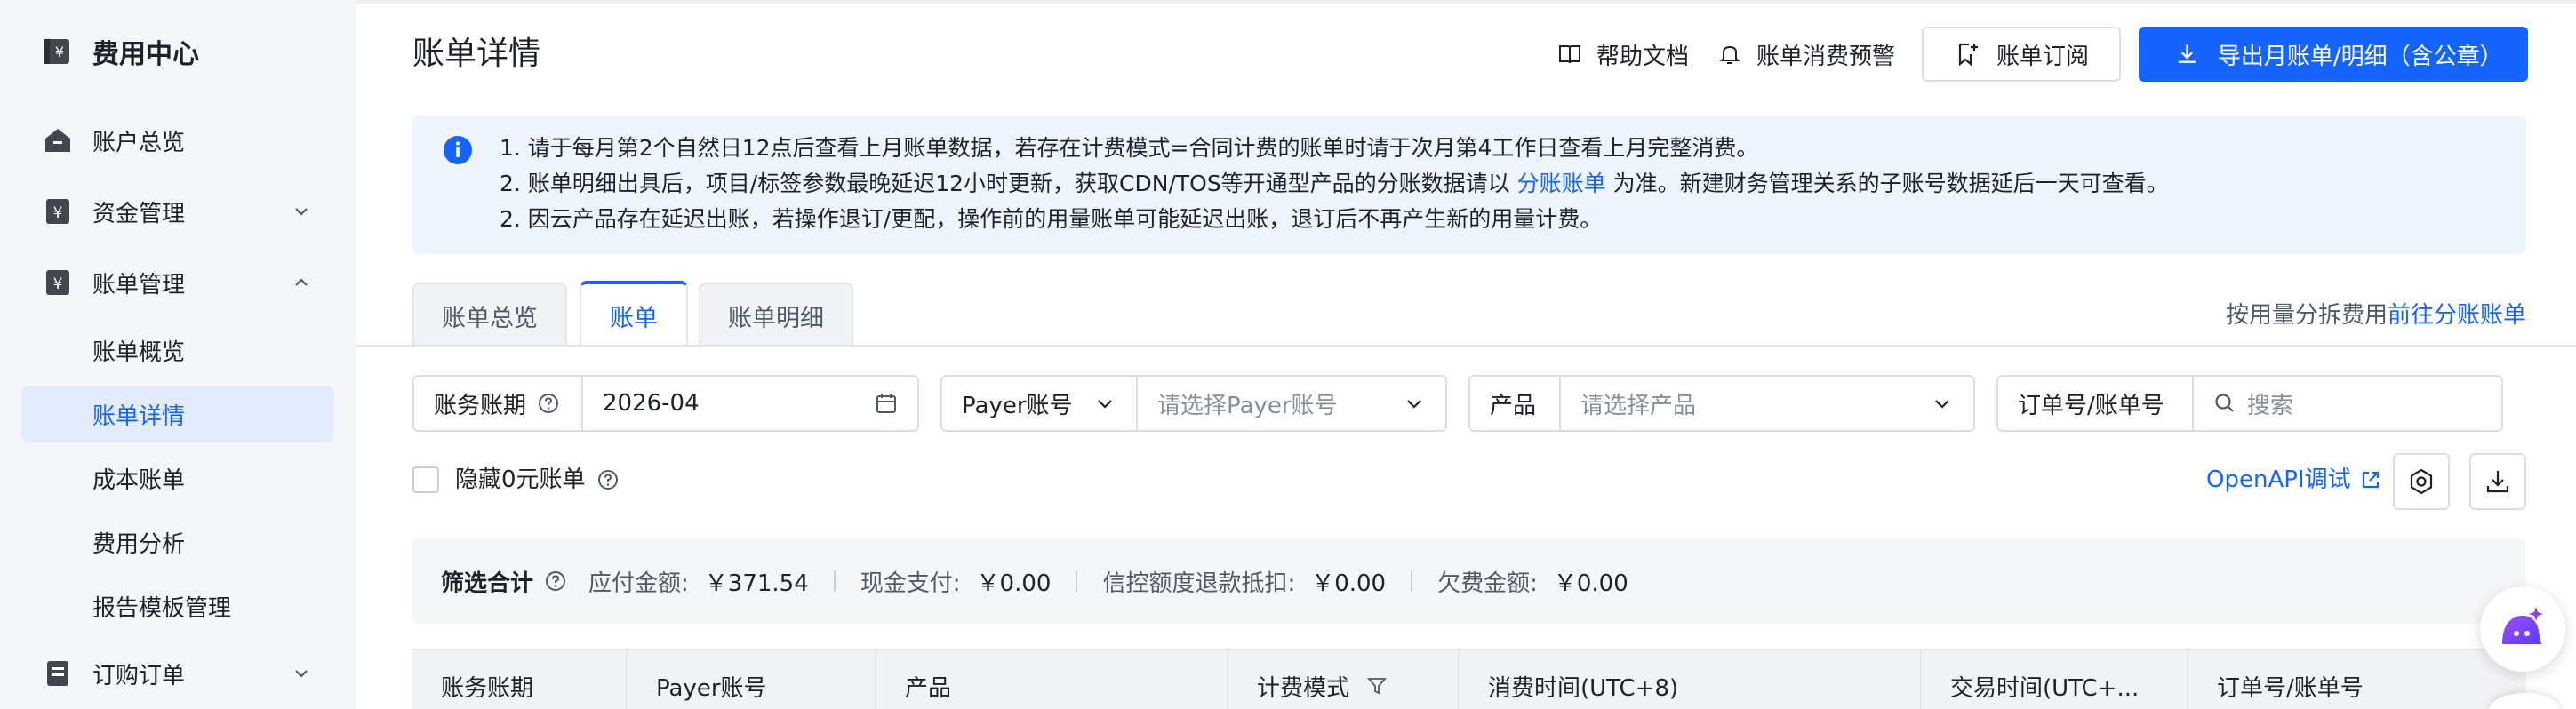  Describe the element at coordinates (910, 583) in the screenshot. I see `cash-label: 现金支付:` at that location.